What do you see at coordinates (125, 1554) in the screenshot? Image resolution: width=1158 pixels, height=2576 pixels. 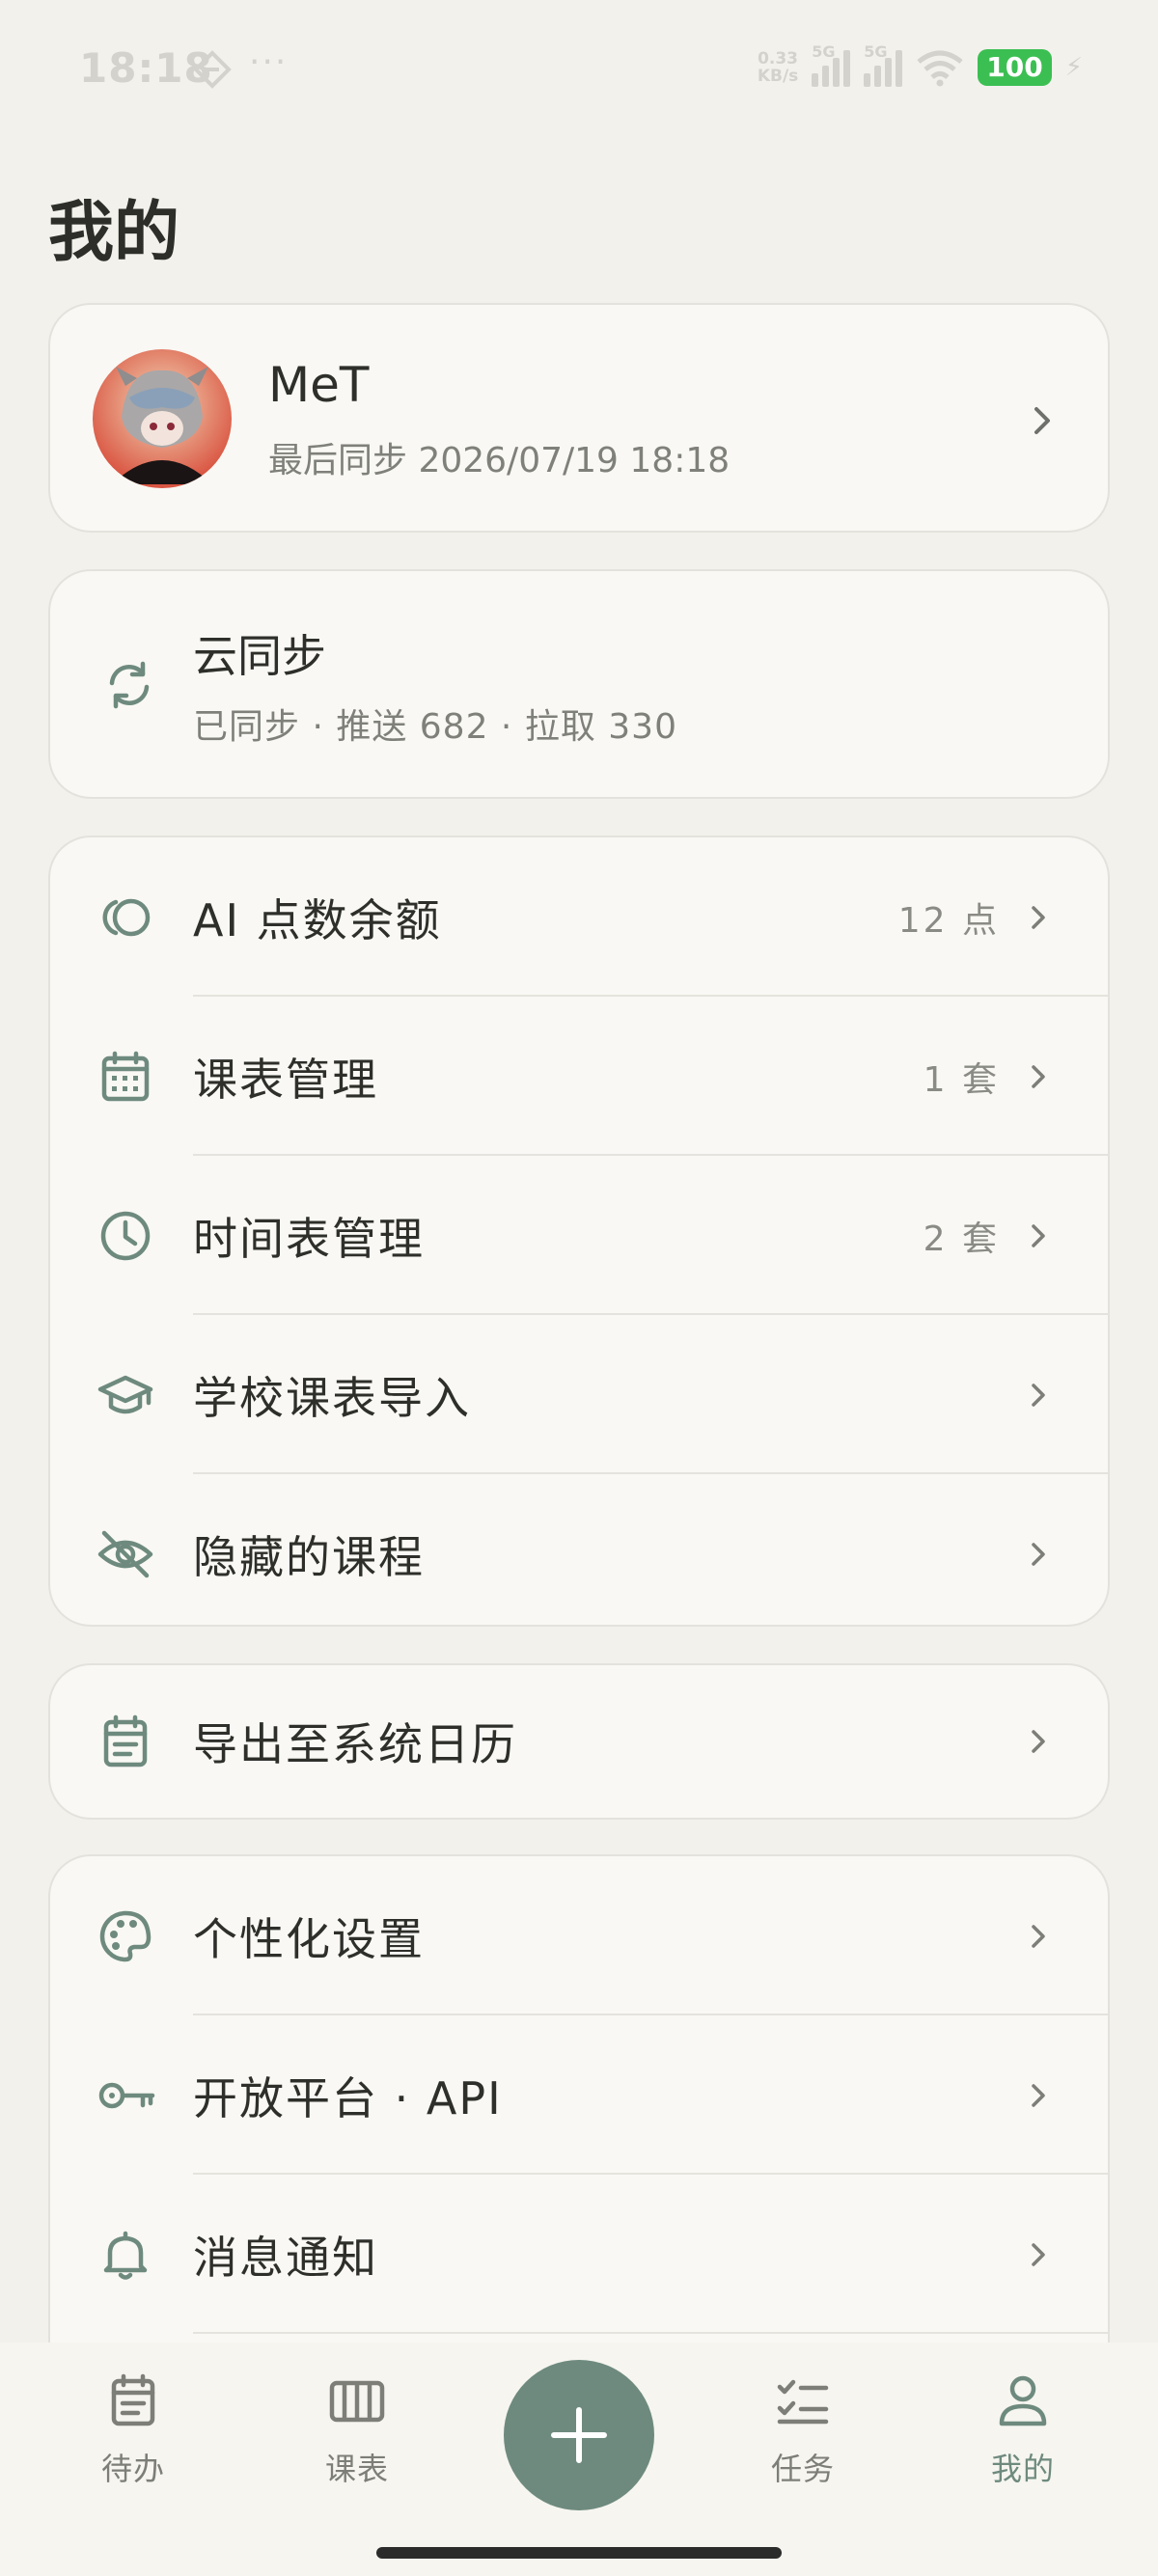 I see `eye-off-icon` at bounding box center [125, 1554].